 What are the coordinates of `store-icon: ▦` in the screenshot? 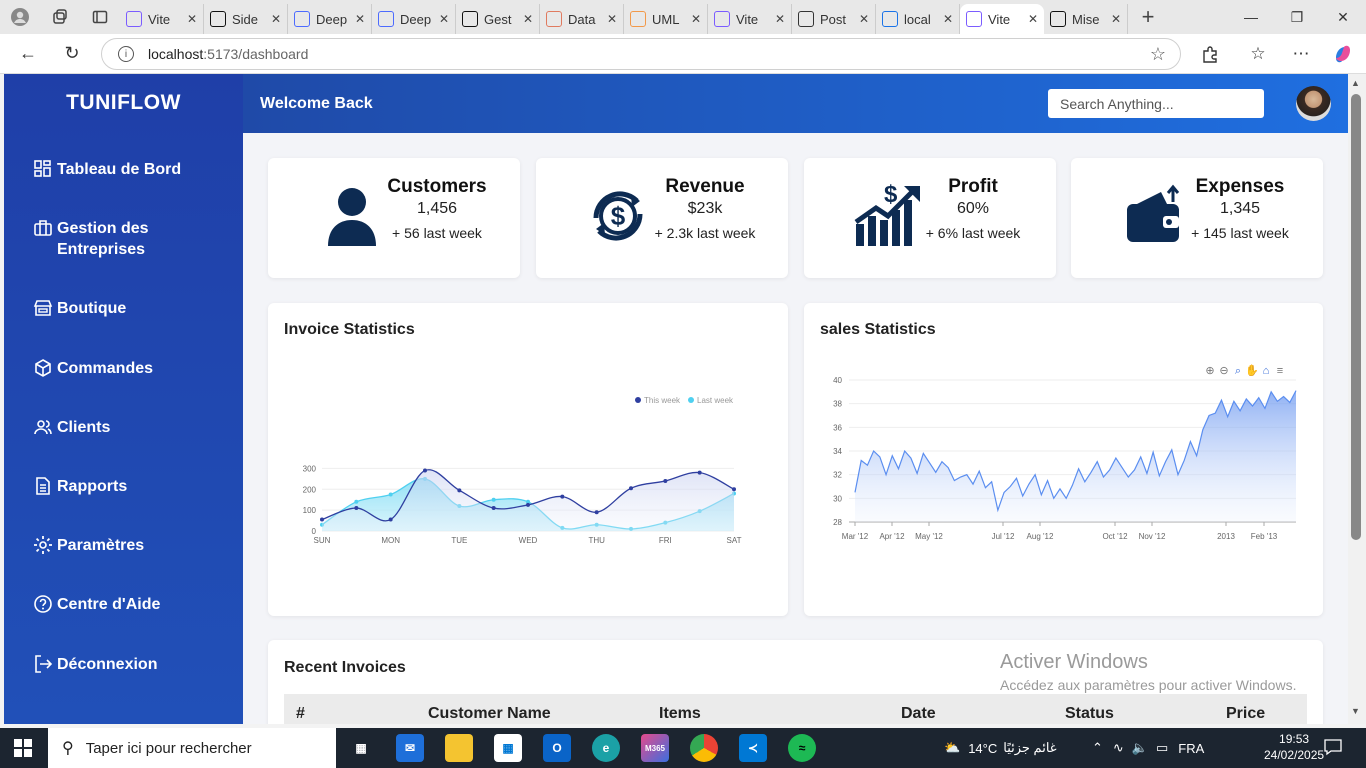 It's located at (508, 748).